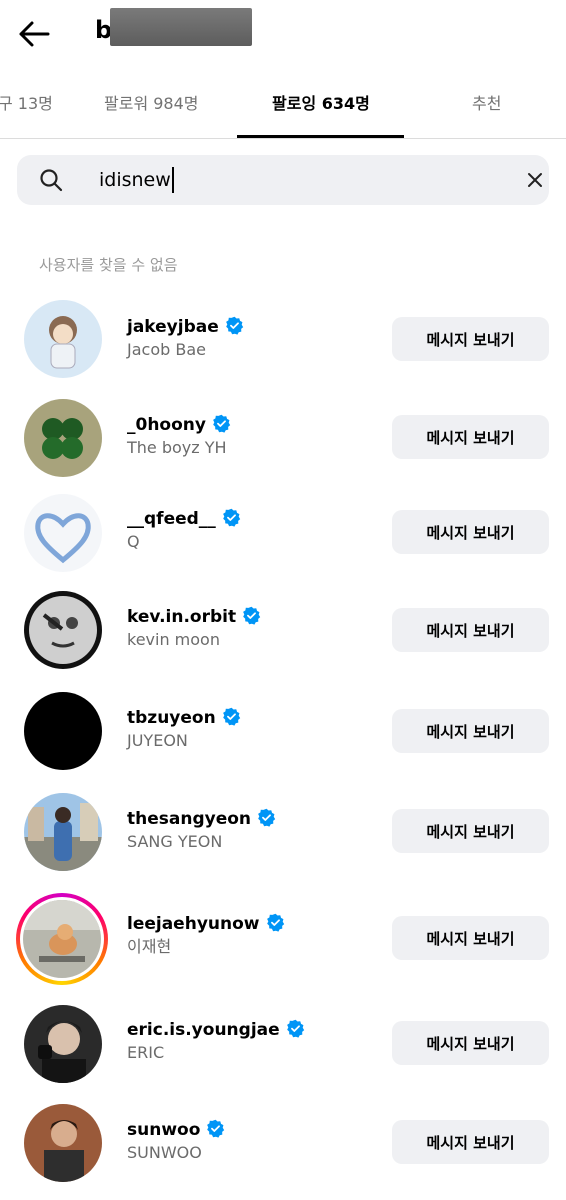 The width and height of the screenshot is (566, 1200). What do you see at coordinates (179, 425) in the screenshot?
I see `username: _0hoony` at bounding box center [179, 425].